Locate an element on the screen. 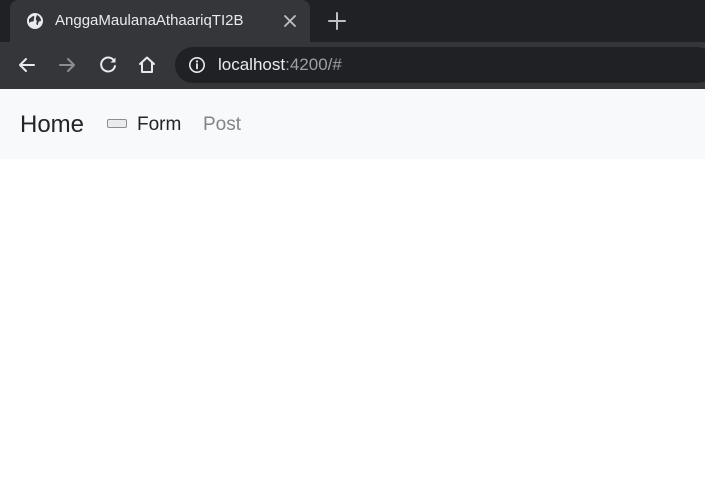 Image resolution: width=705 pixels, height=490 pixels. url-path: :4200/# is located at coordinates (313, 64).